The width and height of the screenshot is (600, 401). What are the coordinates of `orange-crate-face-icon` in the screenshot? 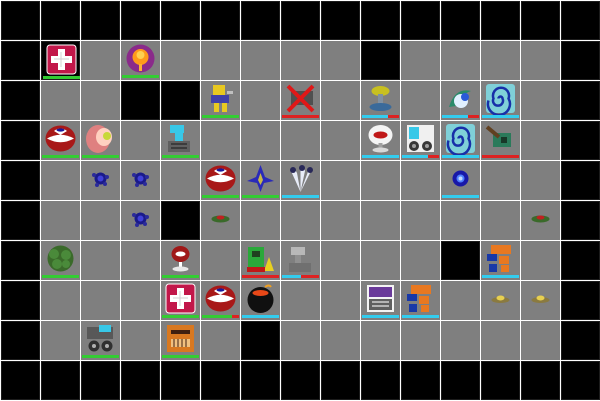 It's located at (180, 338).